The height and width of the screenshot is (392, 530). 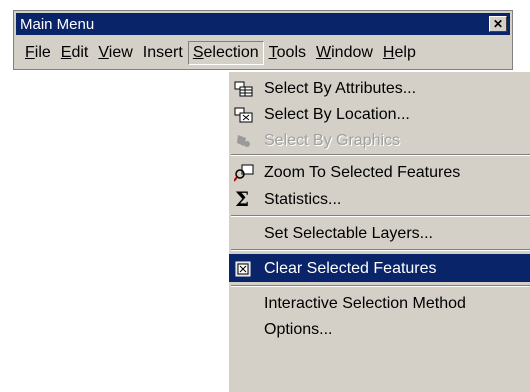 I want to click on table-select-icon, so click(x=243, y=89).